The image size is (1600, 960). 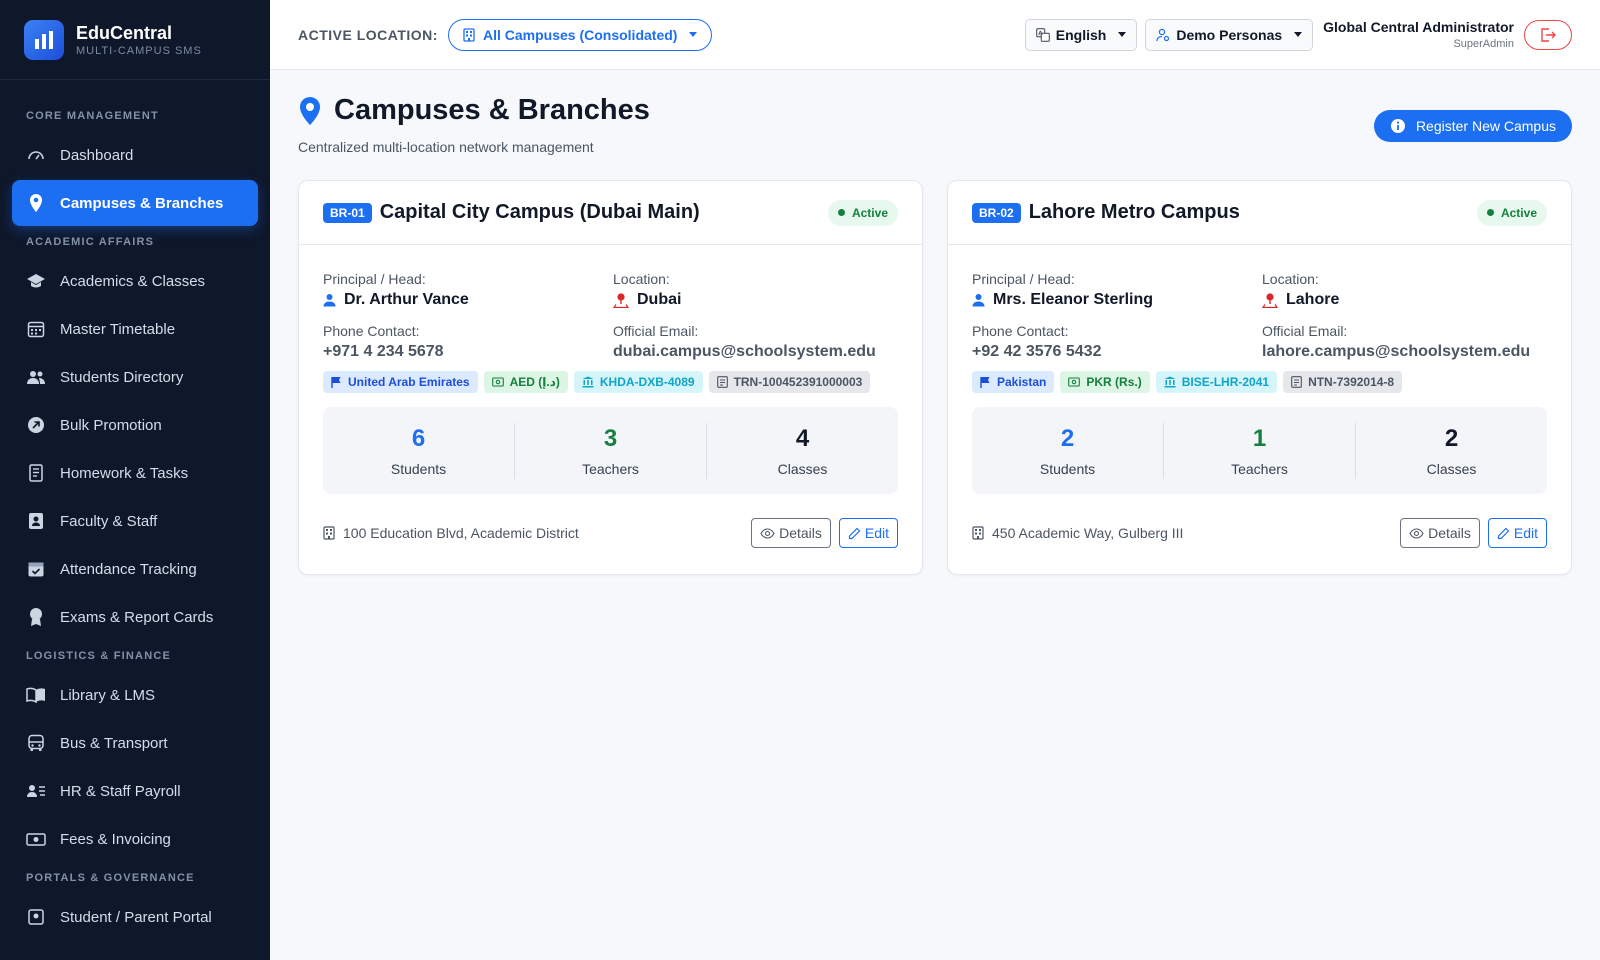 I want to click on sidebar-item-library: Library & LMS, so click(x=135, y=695).